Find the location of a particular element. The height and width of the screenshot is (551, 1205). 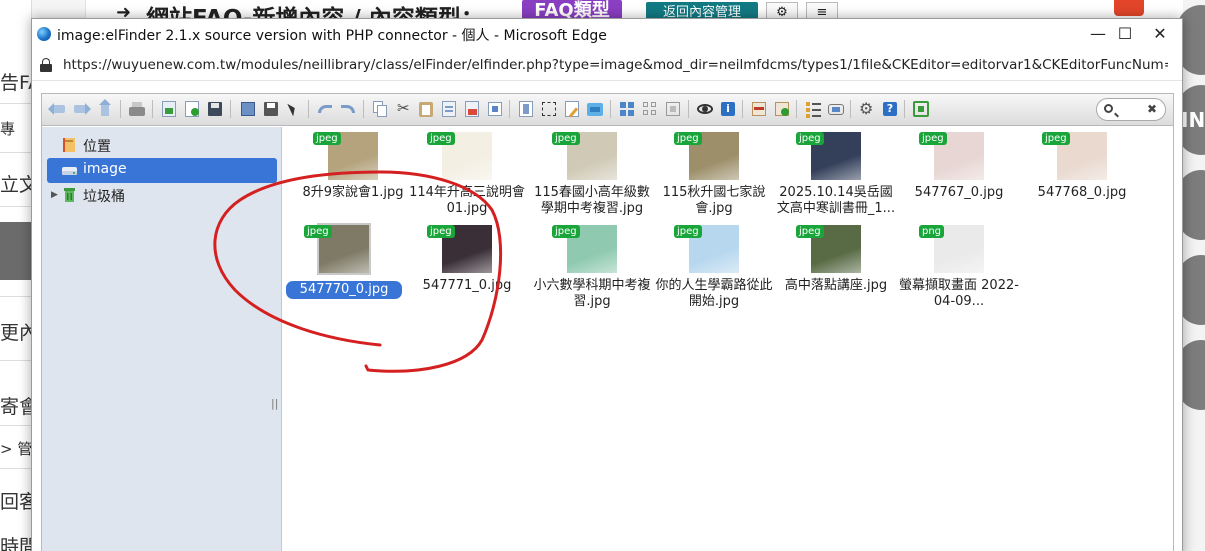

info-file-icon is located at coordinates (526, 109).